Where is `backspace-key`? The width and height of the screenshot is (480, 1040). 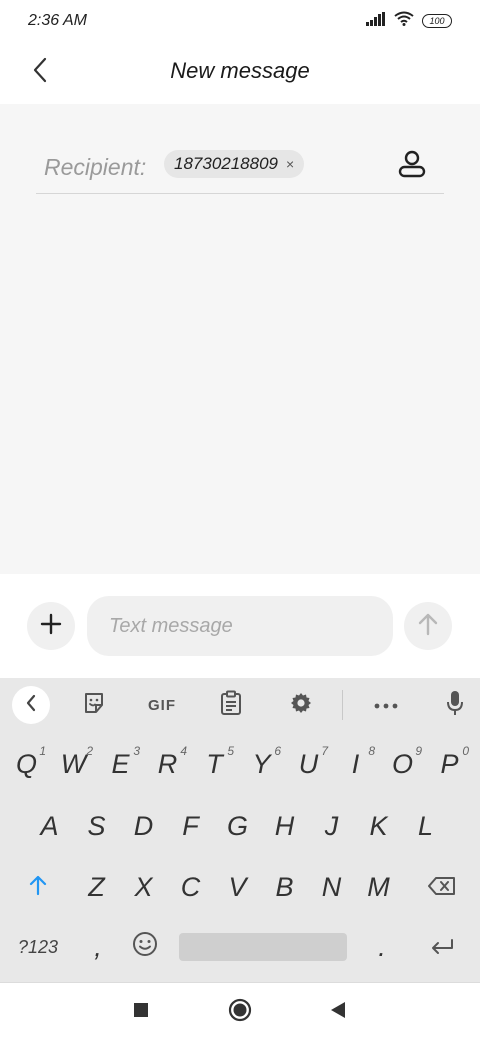
backspace-key is located at coordinates (442, 887).